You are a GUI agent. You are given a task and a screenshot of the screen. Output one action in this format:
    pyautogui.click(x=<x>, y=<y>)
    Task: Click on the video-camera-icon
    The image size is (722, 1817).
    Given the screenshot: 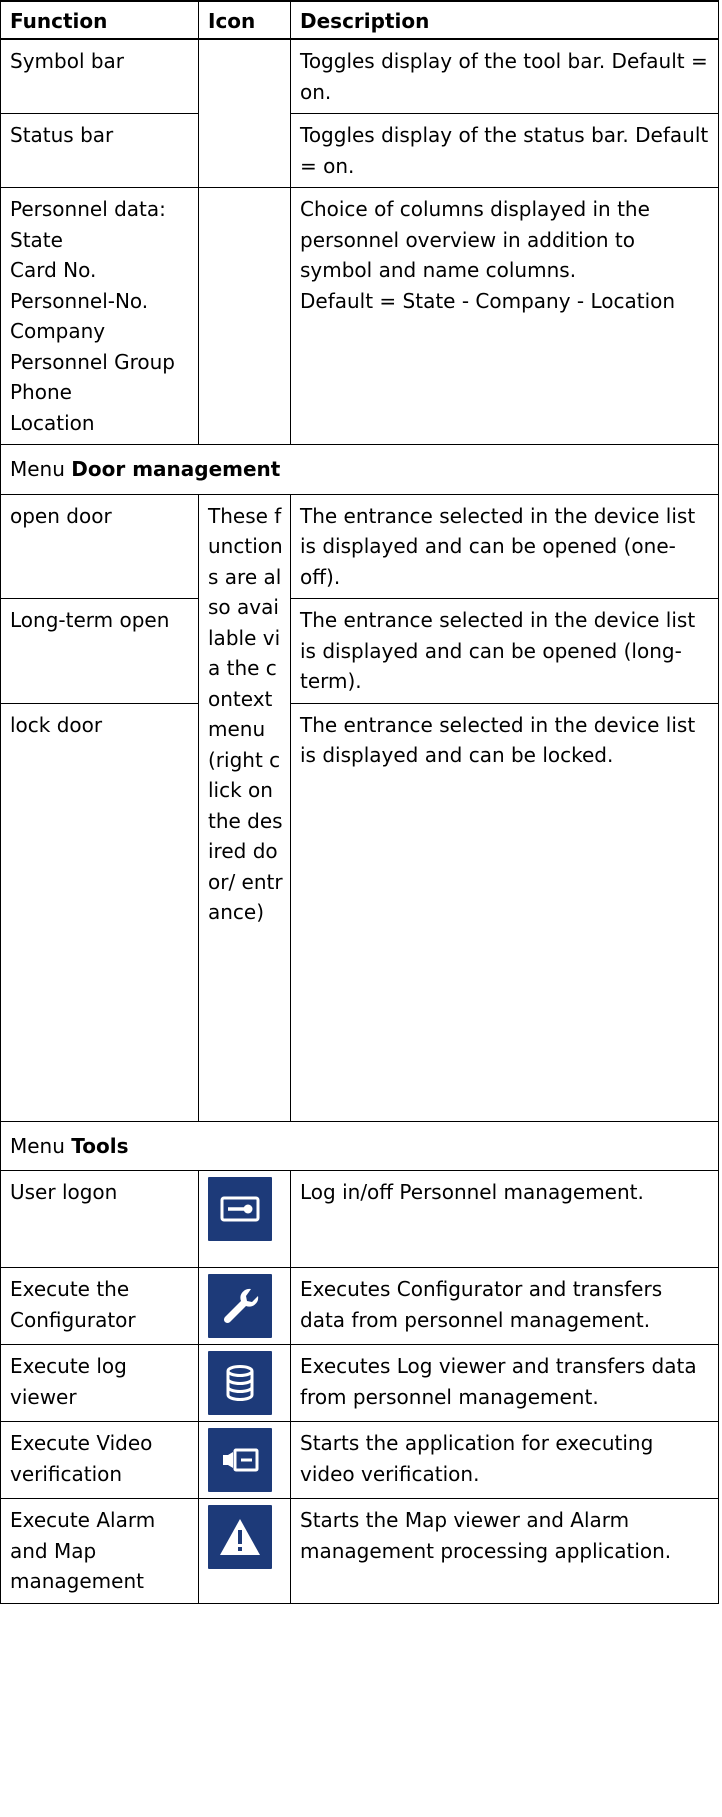 What is the action you would take?
    pyautogui.click(x=240, y=1460)
    